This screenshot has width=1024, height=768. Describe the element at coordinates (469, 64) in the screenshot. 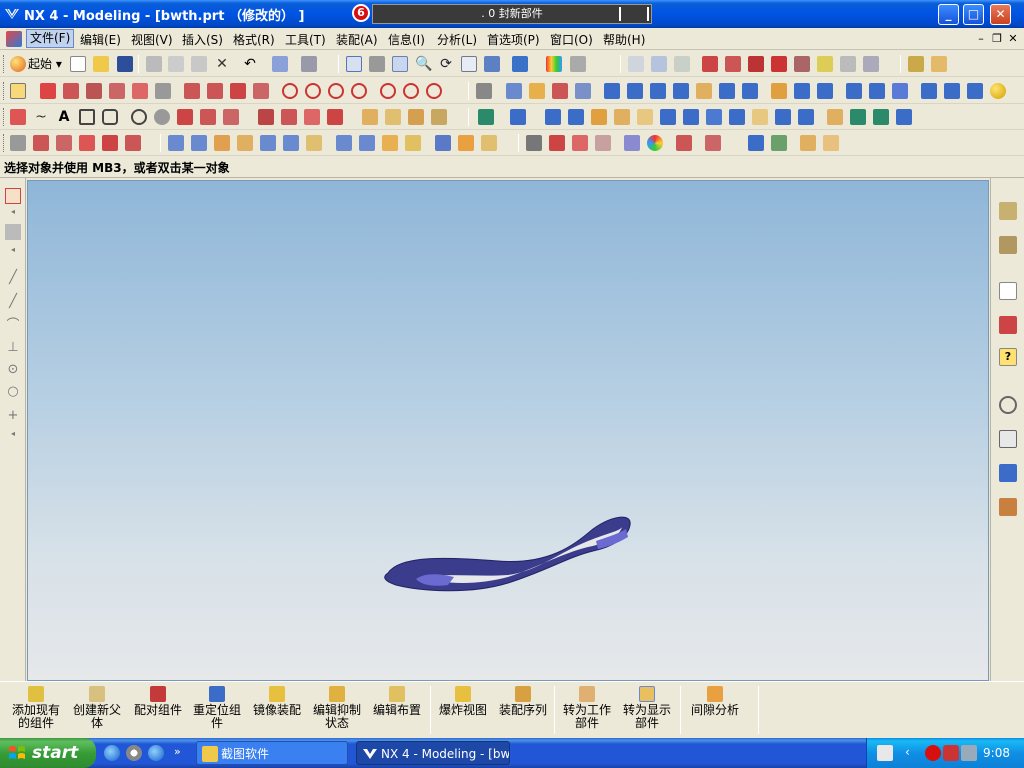

I see `pan-icon` at that location.